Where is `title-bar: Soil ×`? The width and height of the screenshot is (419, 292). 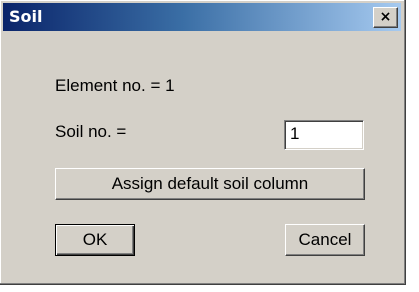
title-bar: Soil × is located at coordinates (202, 17).